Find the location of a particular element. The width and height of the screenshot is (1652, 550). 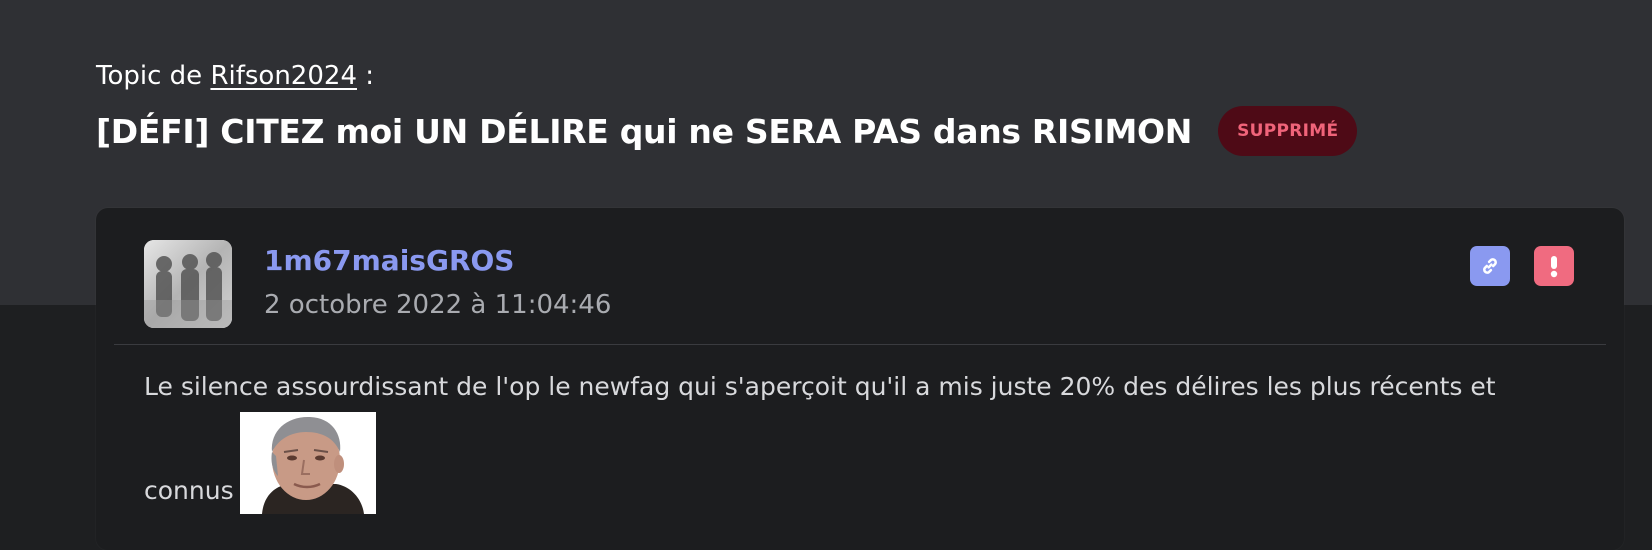

topic-author-link: Rifson2024 is located at coordinates (283, 76).